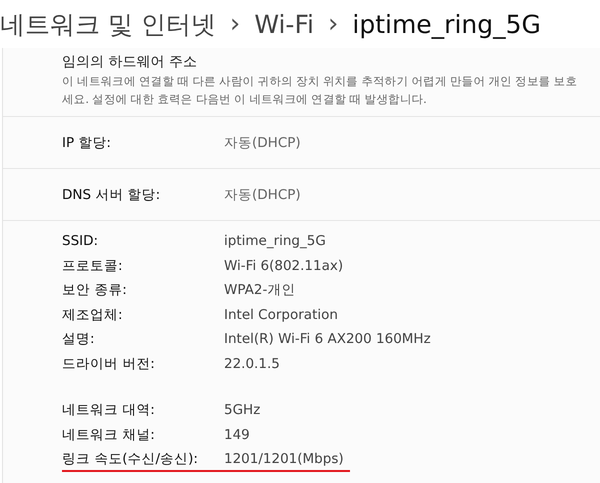 The image size is (600, 483). Describe the element at coordinates (109, 435) in the screenshot. I see `property-label: 네트워크 채널:` at that location.